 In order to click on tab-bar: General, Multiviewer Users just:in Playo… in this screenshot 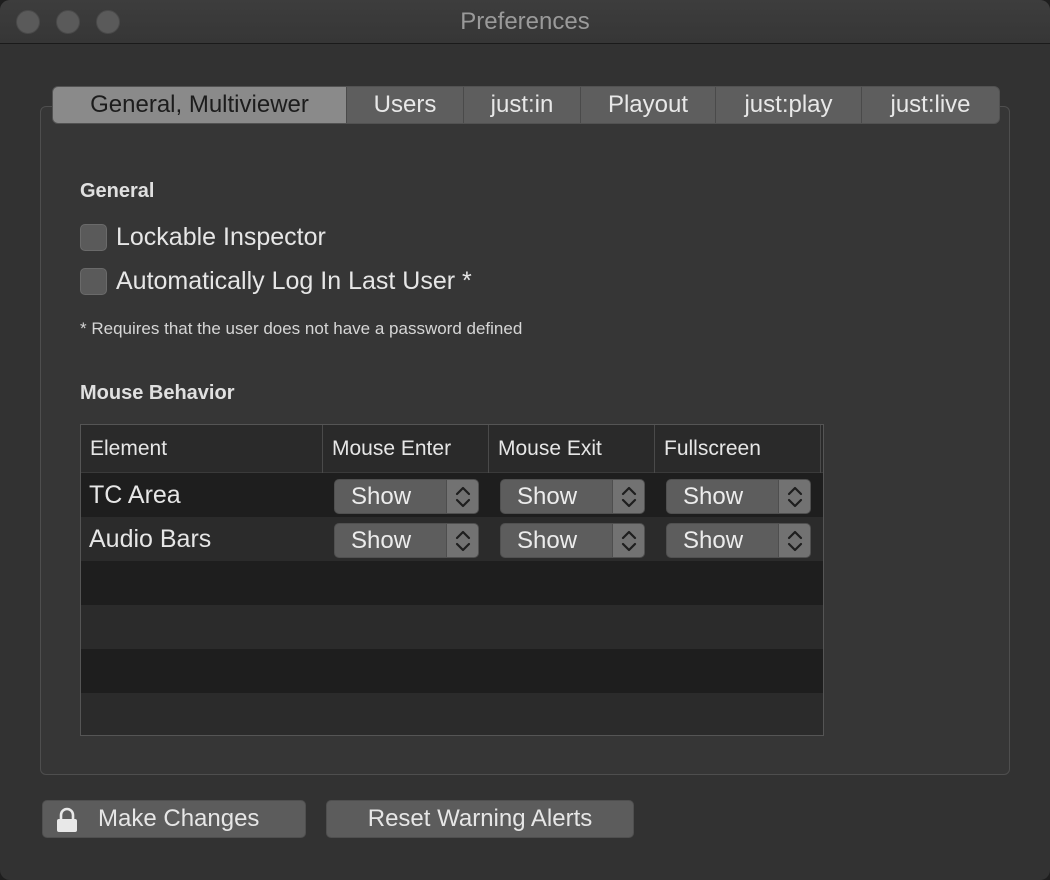, I will do `click(526, 105)`.